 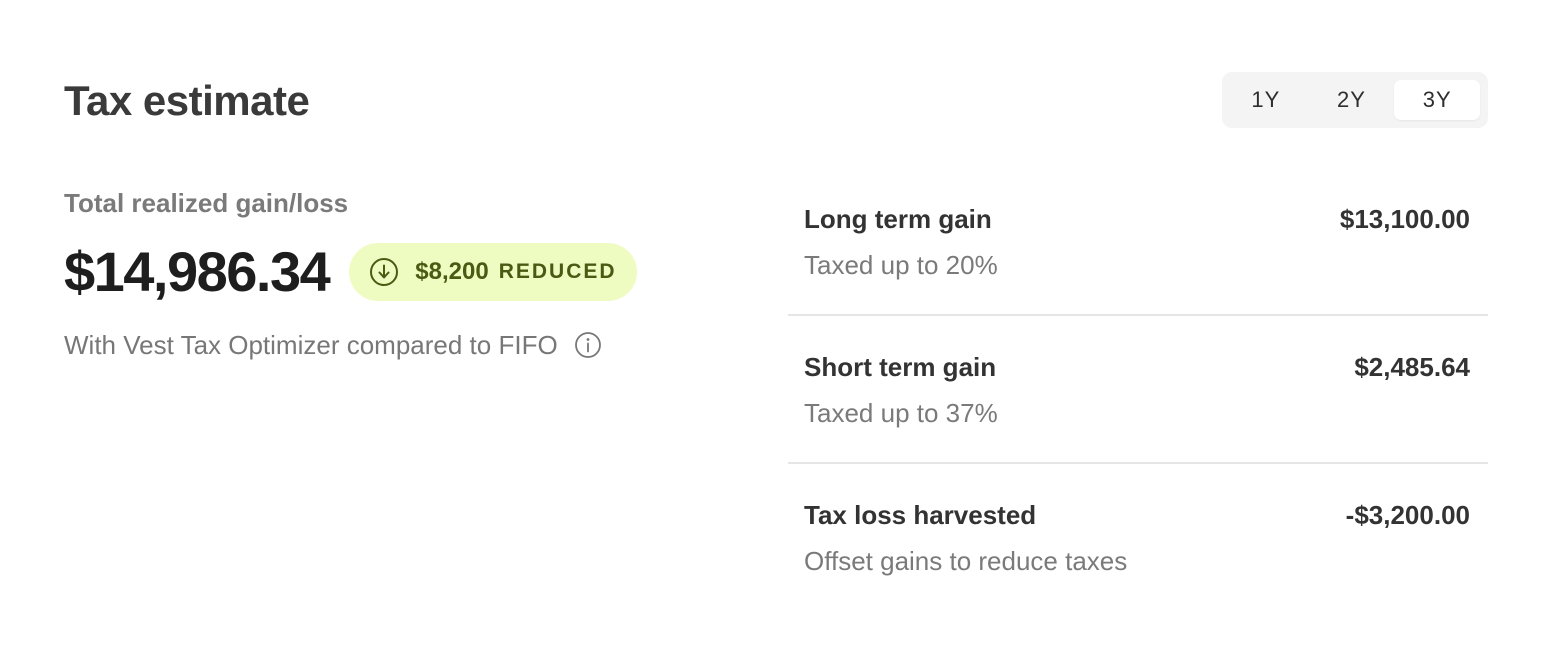 I want to click on breakdown-value: $2,485.64, so click(x=1412, y=367).